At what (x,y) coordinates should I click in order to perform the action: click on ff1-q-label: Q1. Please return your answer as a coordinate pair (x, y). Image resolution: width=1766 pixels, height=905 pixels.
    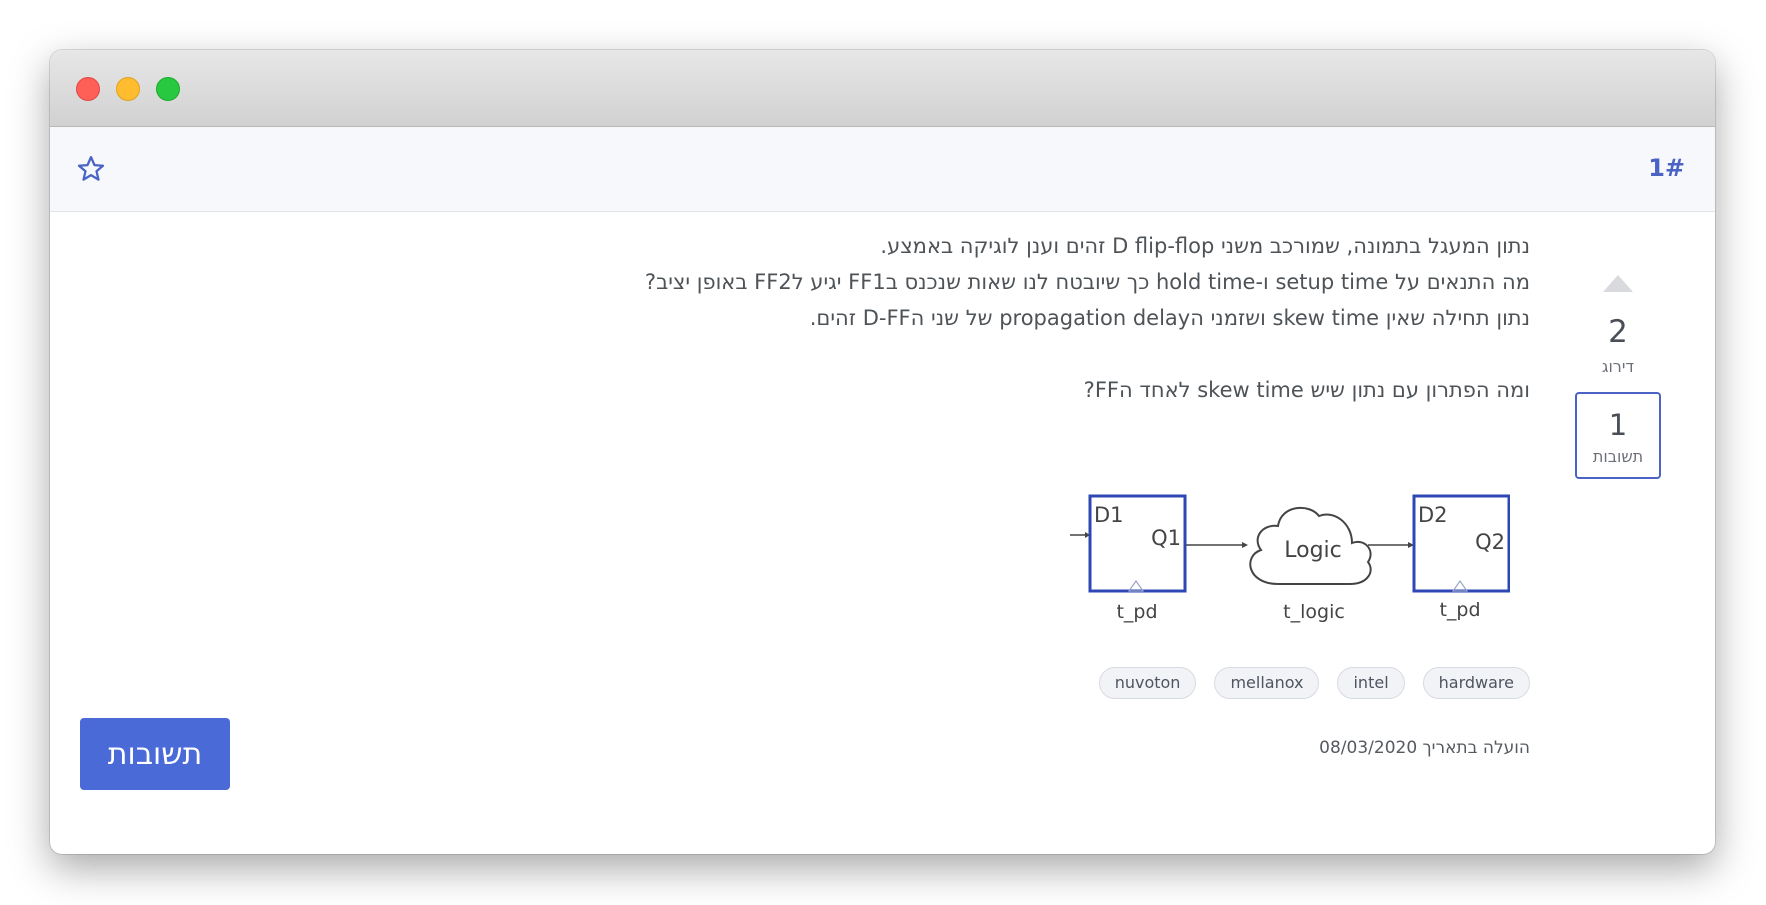
    Looking at the image, I should click on (1166, 538).